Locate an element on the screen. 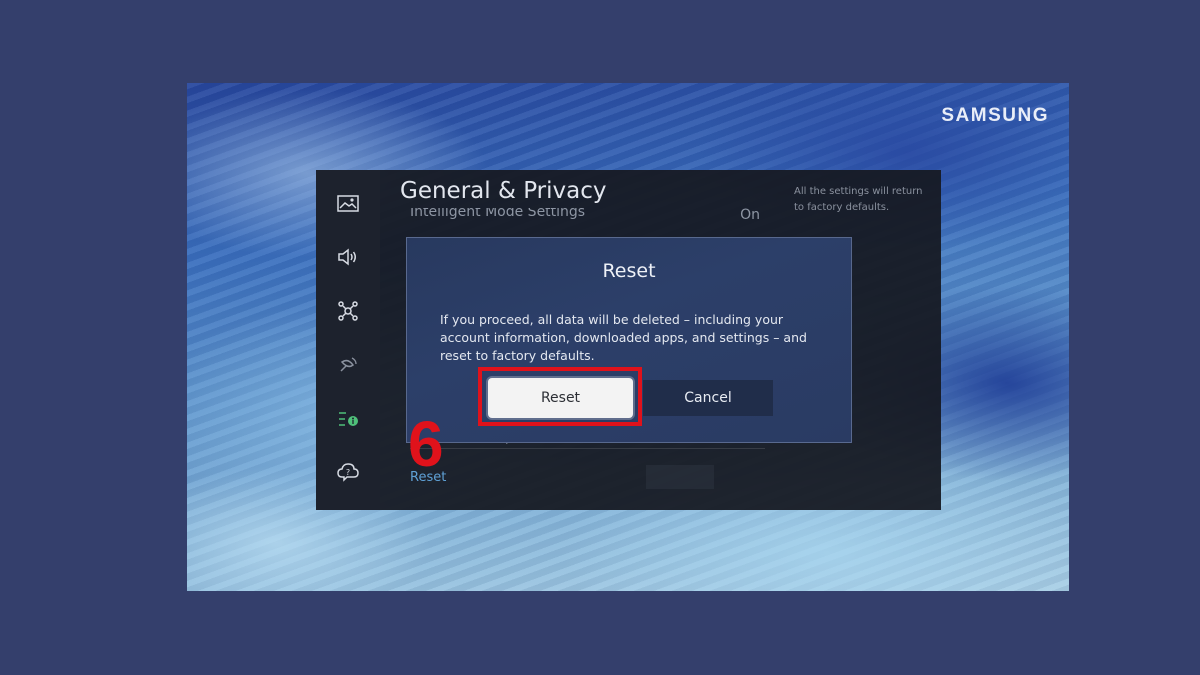  network-icon is located at coordinates (348, 311).